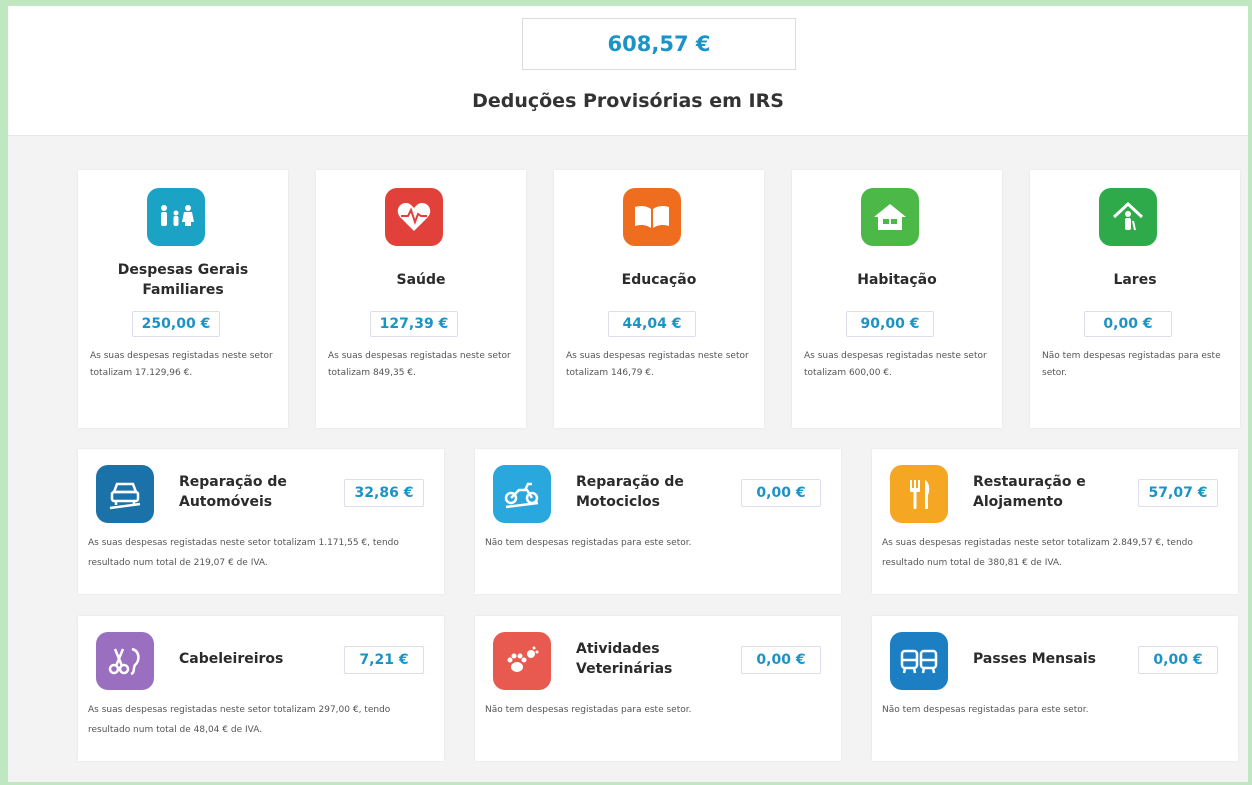 This screenshot has height=785, width=1252. What do you see at coordinates (919, 494) in the screenshot?
I see `cutlery-icon` at bounding box center [919, 494].